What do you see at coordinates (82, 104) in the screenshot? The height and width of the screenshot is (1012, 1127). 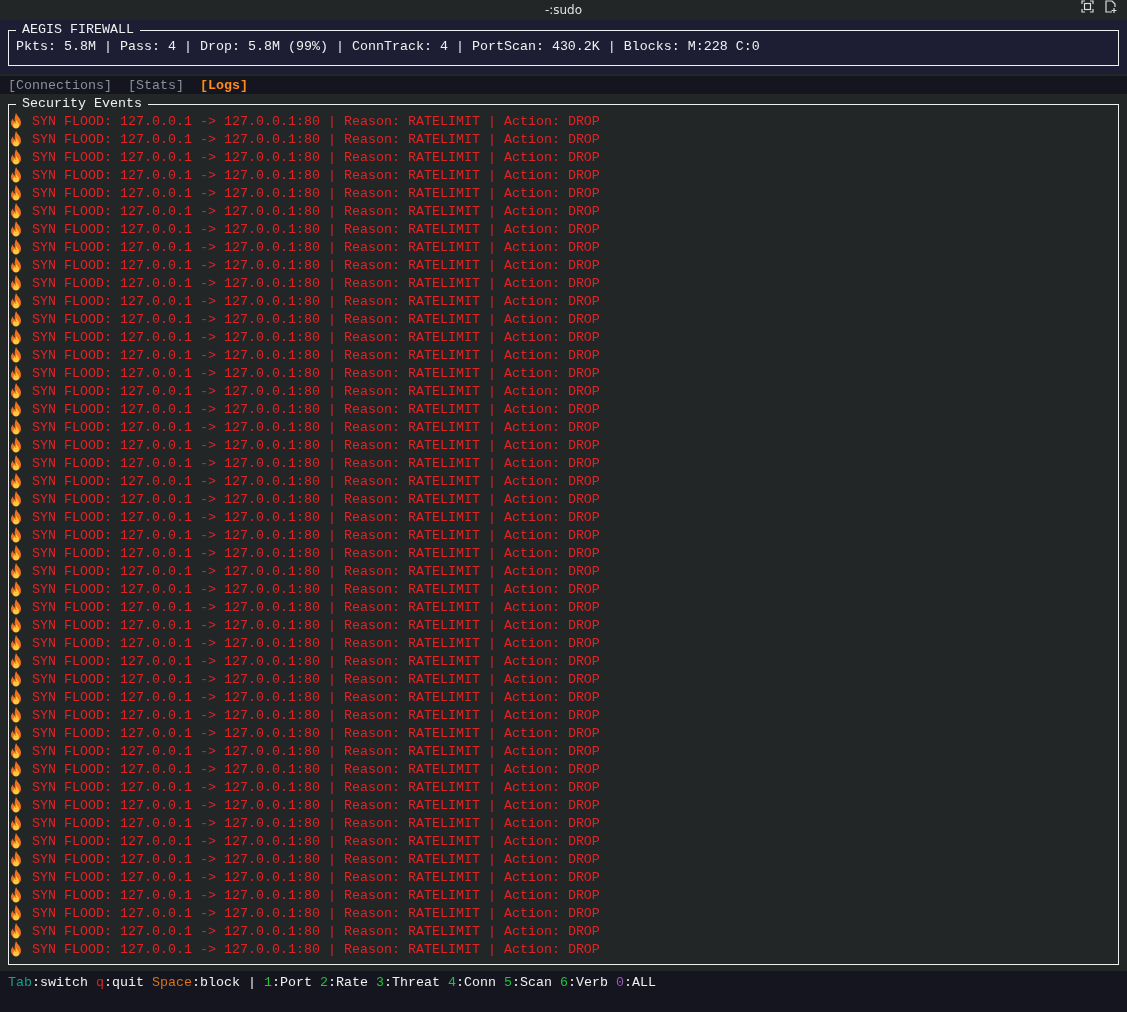 I see `panel-title: Security Events` at bounding box center [82, 104].